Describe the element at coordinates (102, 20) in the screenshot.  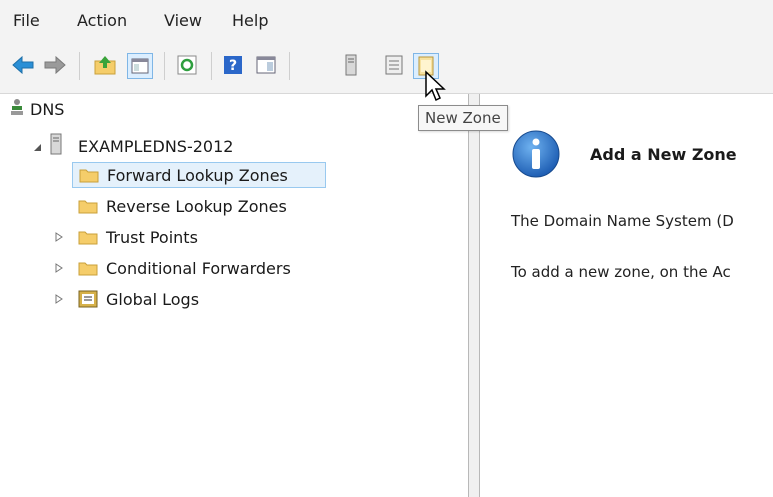
I see `menu-action: Action` at that location.